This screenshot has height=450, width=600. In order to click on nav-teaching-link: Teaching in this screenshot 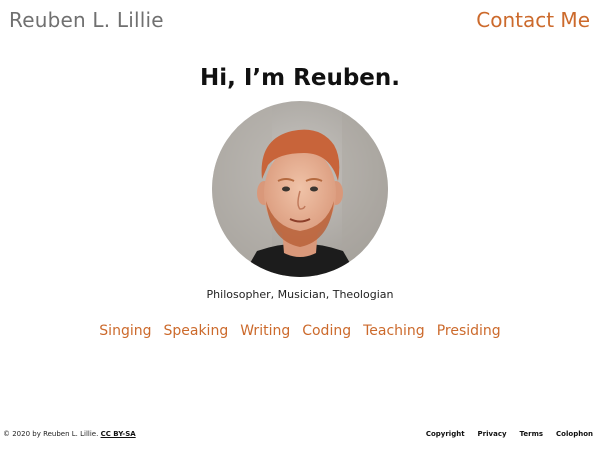, I will do `click(394, 331)`.